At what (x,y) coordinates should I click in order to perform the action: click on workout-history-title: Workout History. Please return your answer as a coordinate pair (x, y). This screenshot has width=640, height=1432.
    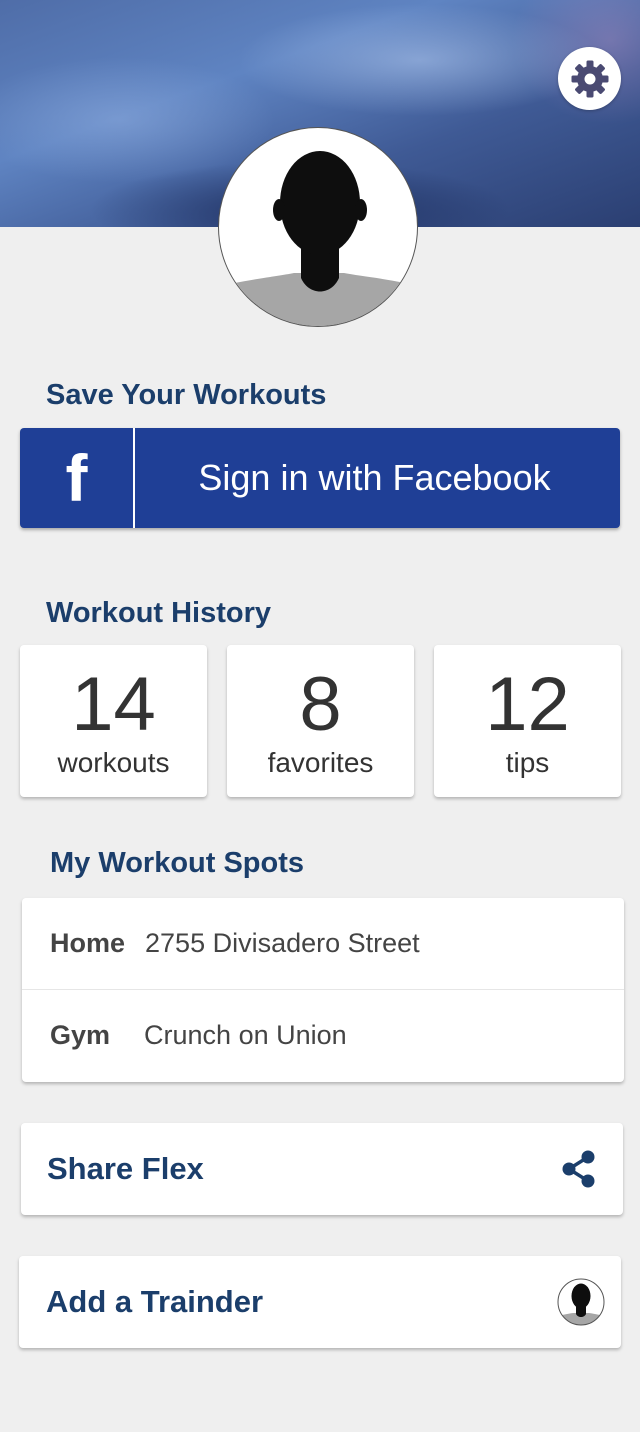
    Looking at the image, I should click on (159, 613).